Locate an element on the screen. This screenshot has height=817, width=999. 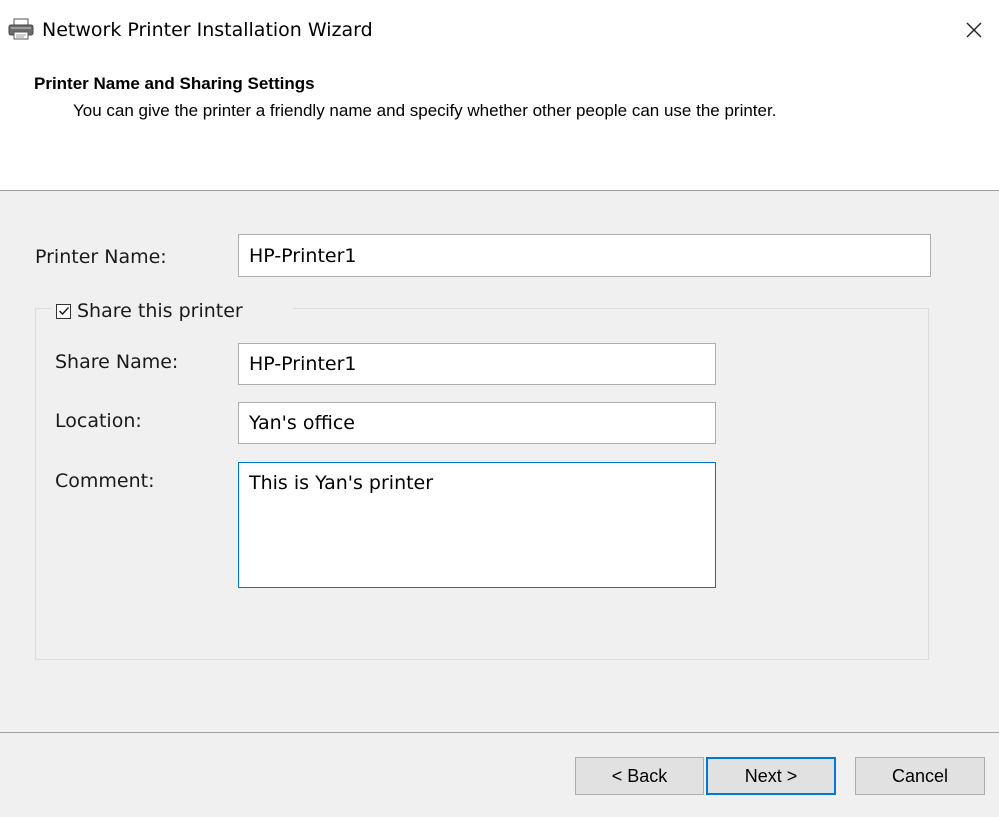
page-title: Printer Name and Sharing Settings is located at coordinates (174, 83).